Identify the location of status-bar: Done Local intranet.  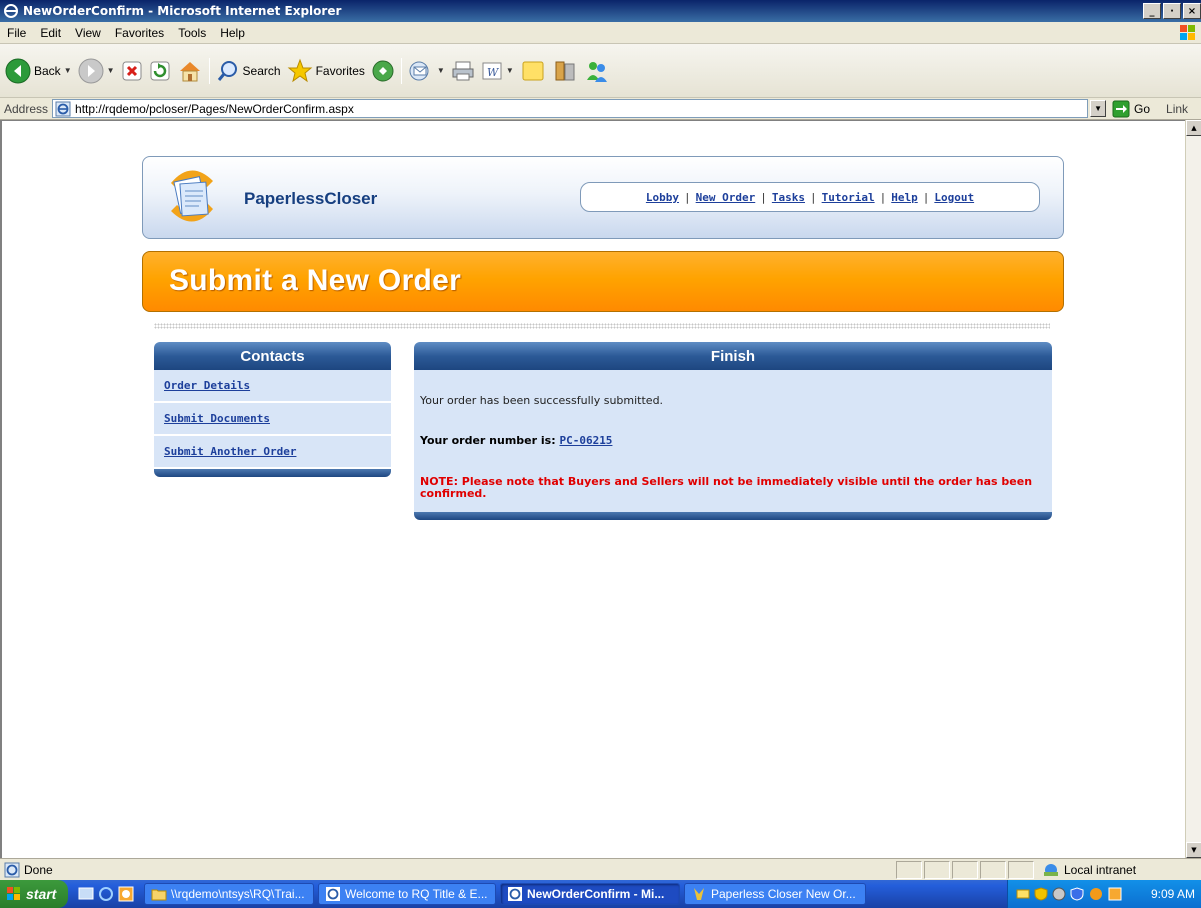
(600, 869).